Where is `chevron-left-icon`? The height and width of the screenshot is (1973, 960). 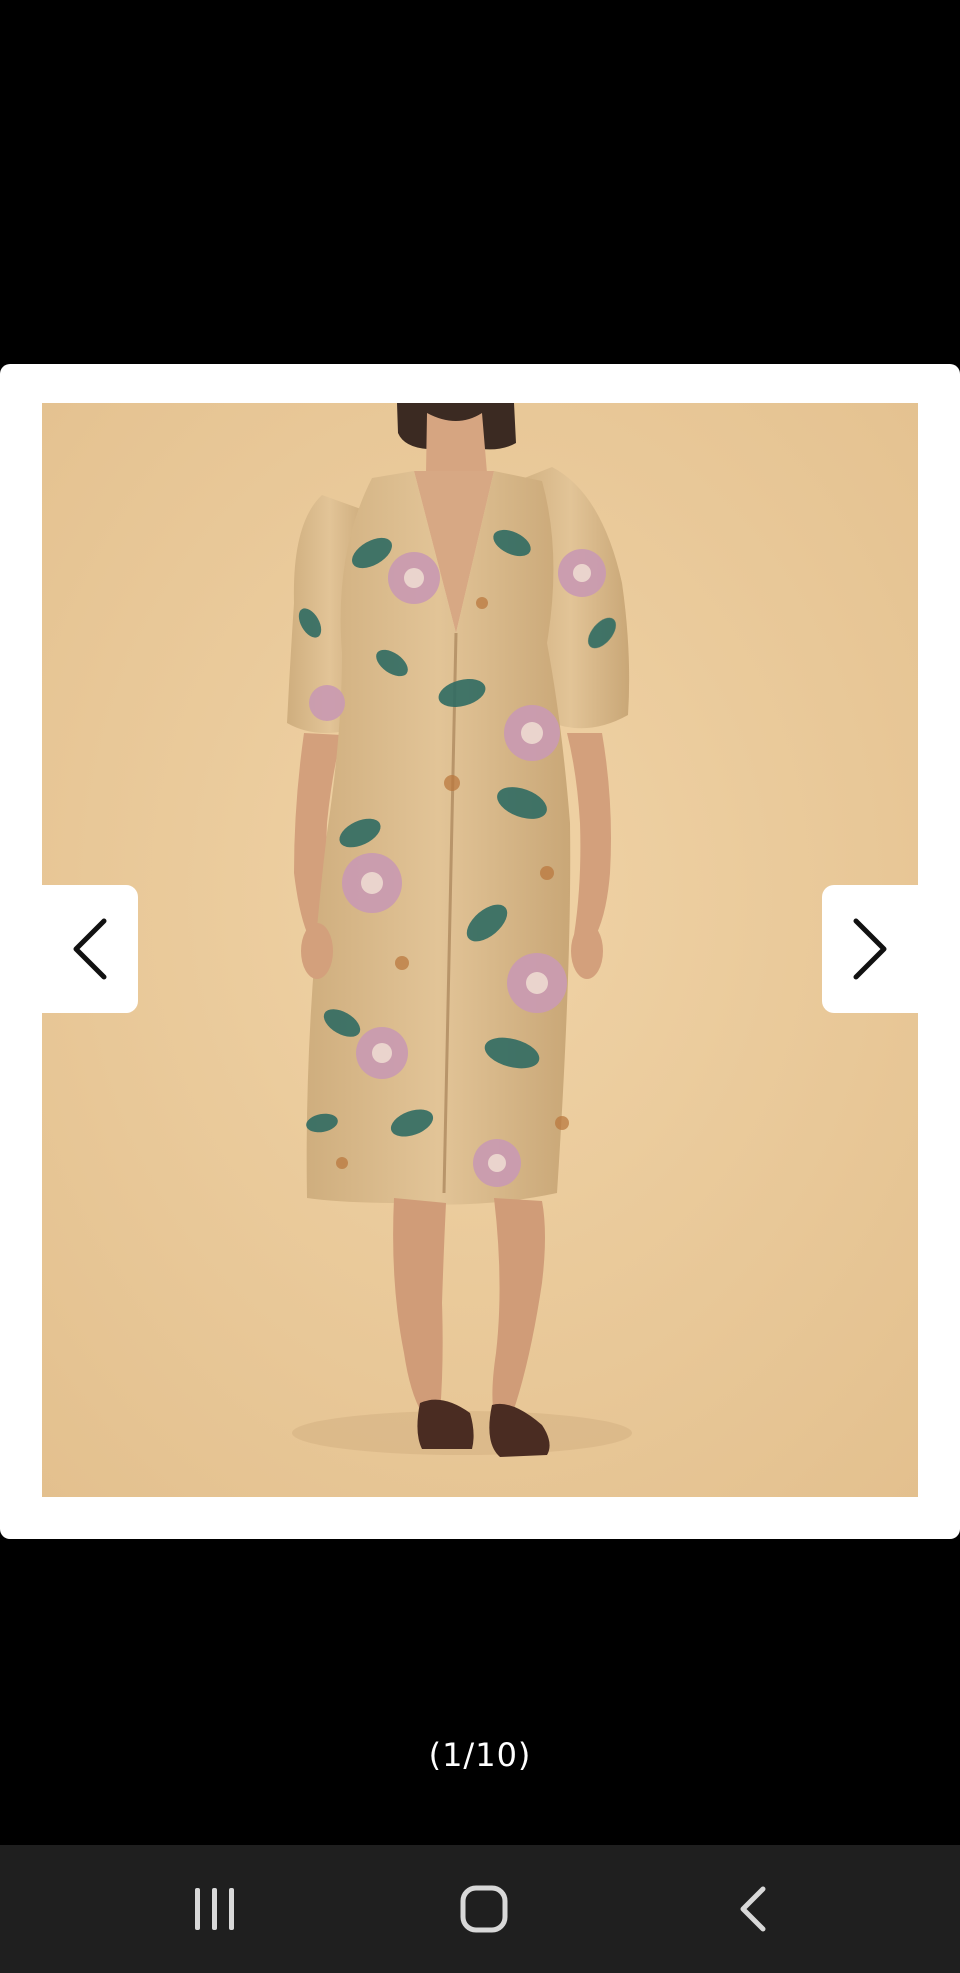 chevron-left-icon is located at coordinates (90, 949).